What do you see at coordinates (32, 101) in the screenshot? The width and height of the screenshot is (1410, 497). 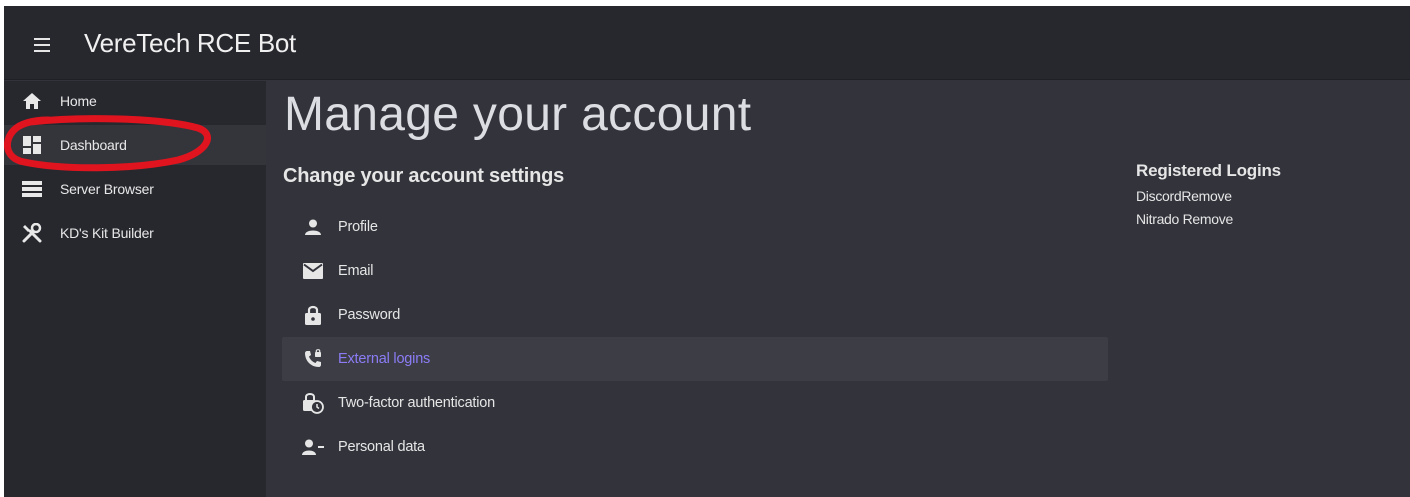 I see `home-icon` at bounding box center [32, 101].